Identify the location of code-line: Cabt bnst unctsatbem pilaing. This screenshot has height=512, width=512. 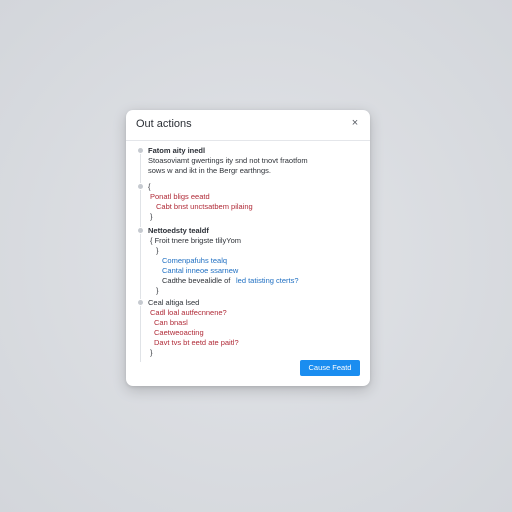
(204, 206).